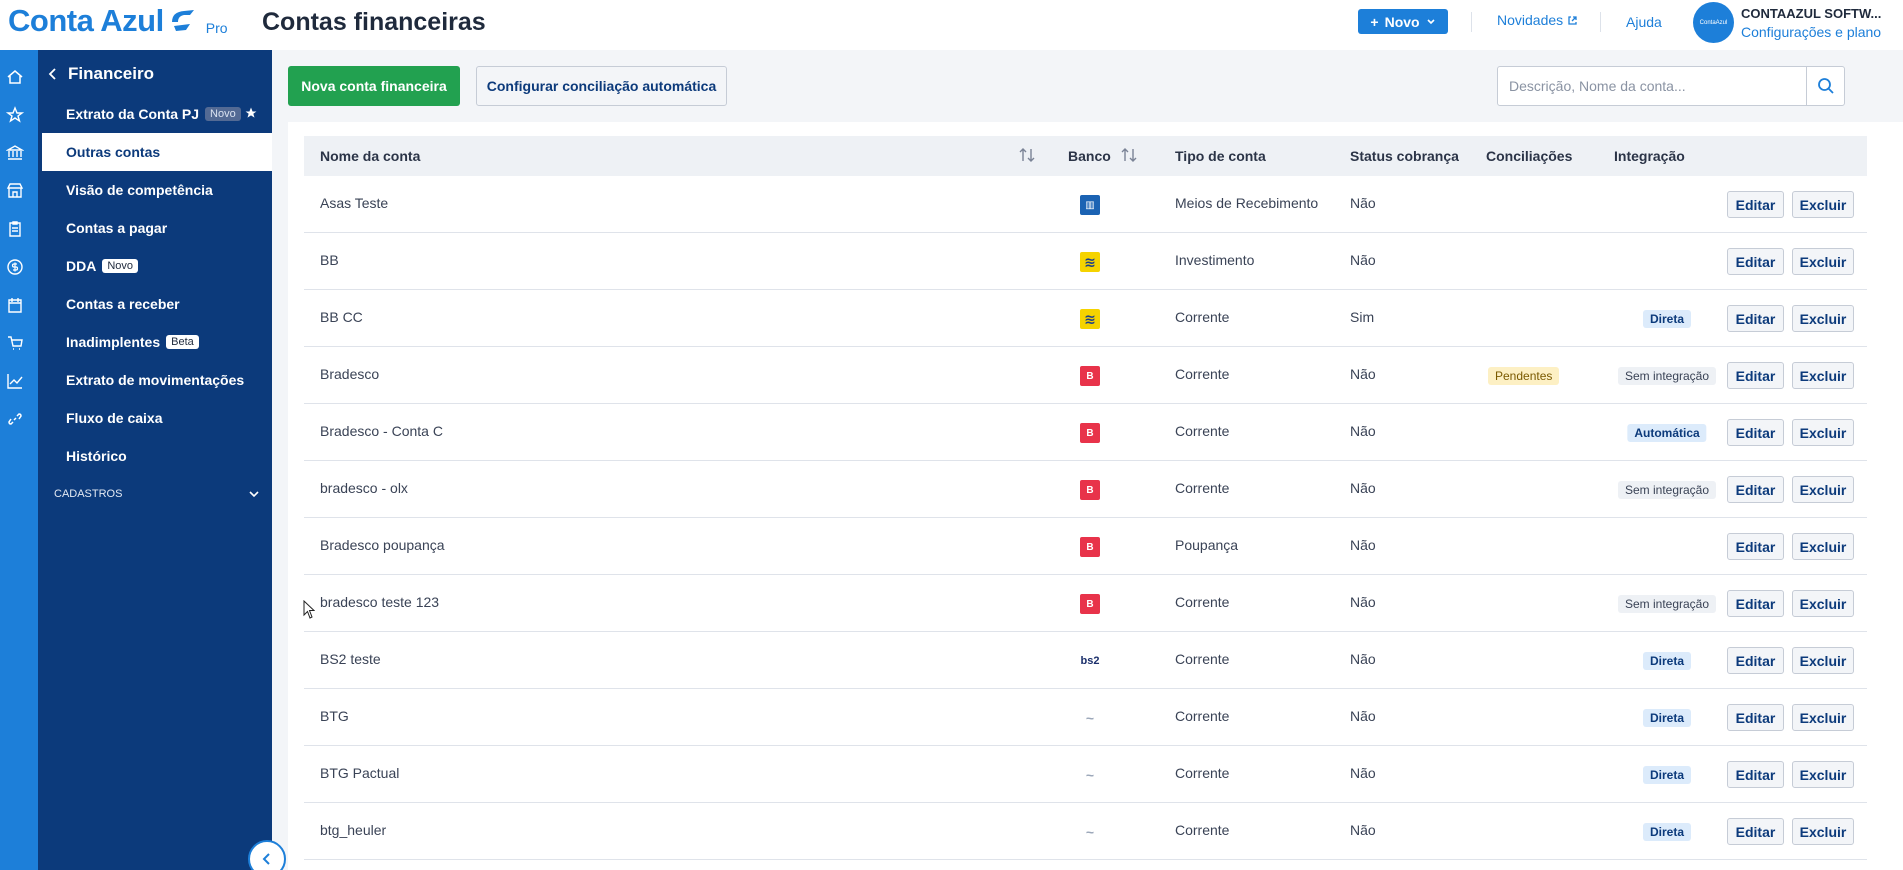 This screenshot has height=870, width=1903. Describe the element at coordinates (1404, 156) in the screenshot. I see `column-header-status: Status cobrança` at that location.